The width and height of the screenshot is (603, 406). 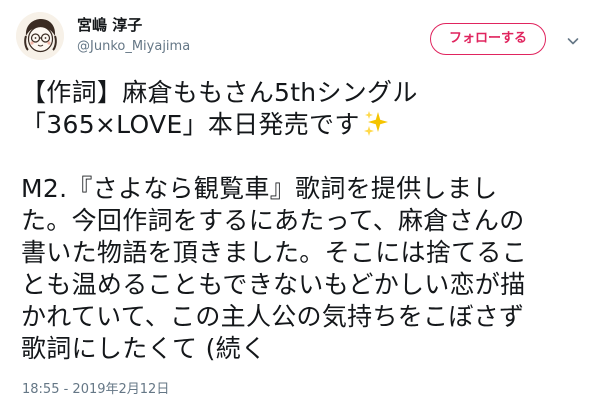 I want to click on tweet-line: とも温めることもできないもどかしい恋が描, so click(x=273, y=284).